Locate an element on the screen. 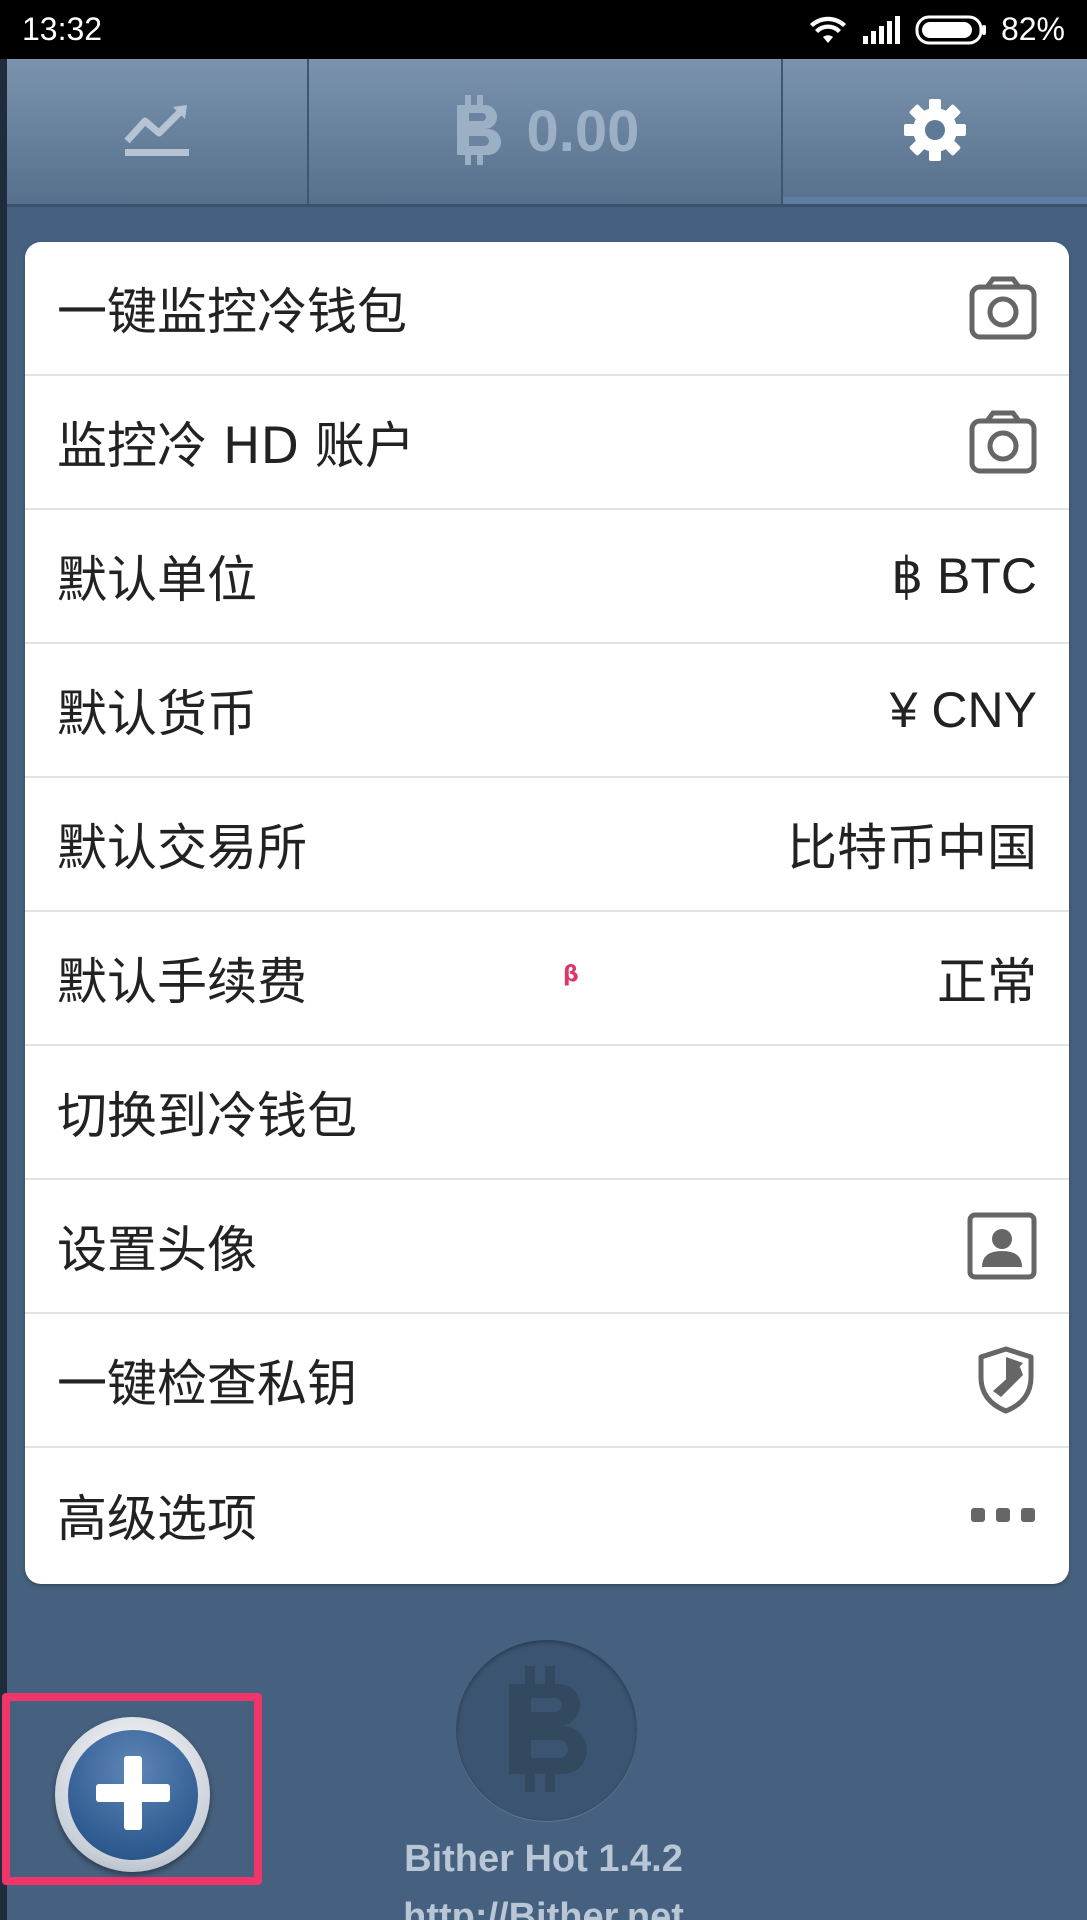 This screenshot has width=1087, height=1920. settings-item-label: 一键检查私钥 is located at coordinates (207, 1384).